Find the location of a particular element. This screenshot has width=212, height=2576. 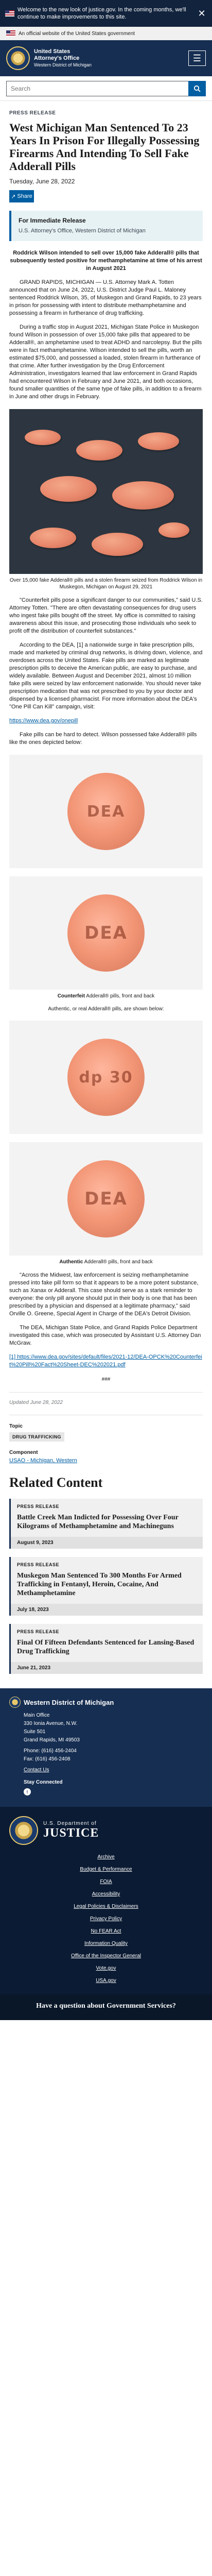

search-input is located at coordinates (97, 88).